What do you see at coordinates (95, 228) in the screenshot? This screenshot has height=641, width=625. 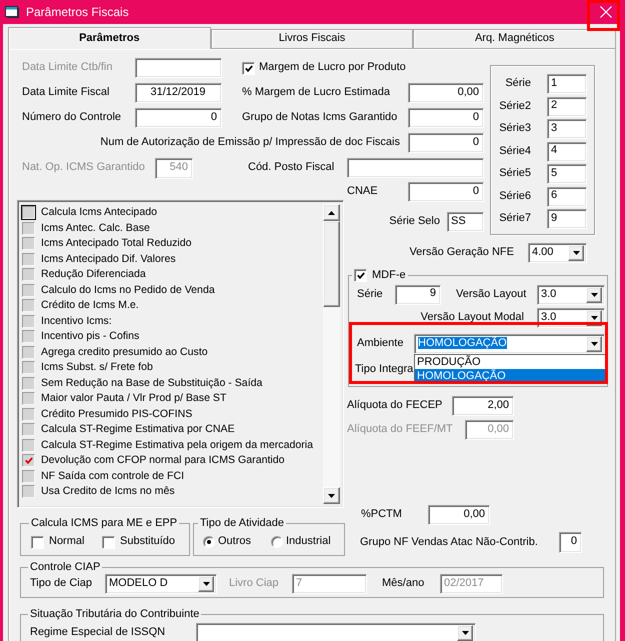 I see `option-label: Icms Antec. Calc. Base` at bounding box center [95, 228].